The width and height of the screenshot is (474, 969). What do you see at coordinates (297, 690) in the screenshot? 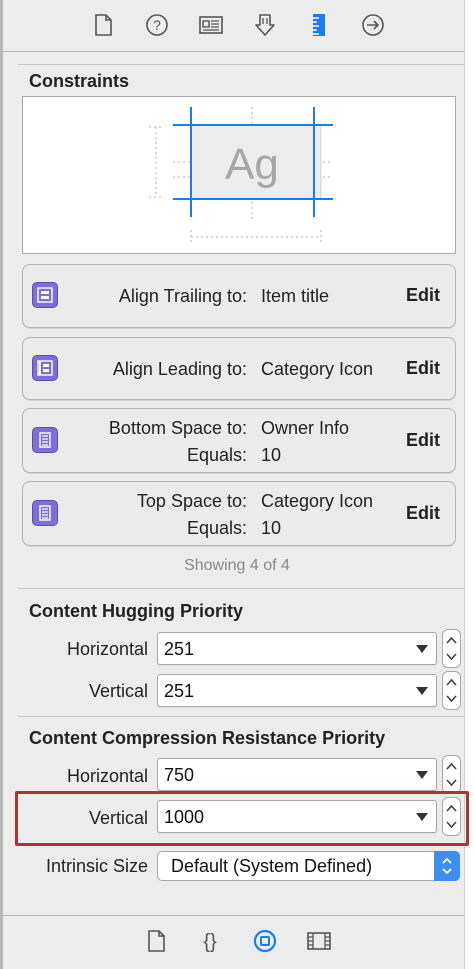
I see `hugging-vertical-combo: 251` at bounding box center [297, 690].